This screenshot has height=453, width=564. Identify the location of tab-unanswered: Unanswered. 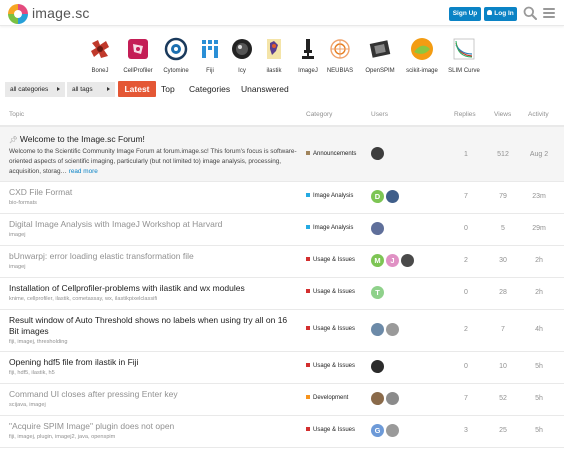
(265, 89).